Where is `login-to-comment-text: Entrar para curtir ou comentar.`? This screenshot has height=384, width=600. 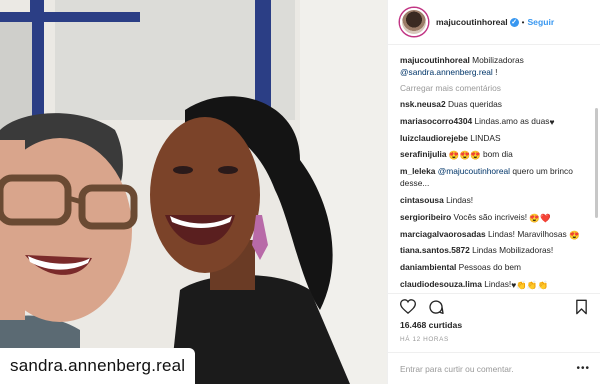 login-to-comment-text: Entrar para curtir ou comentar. is located at coordinates (488, 369).